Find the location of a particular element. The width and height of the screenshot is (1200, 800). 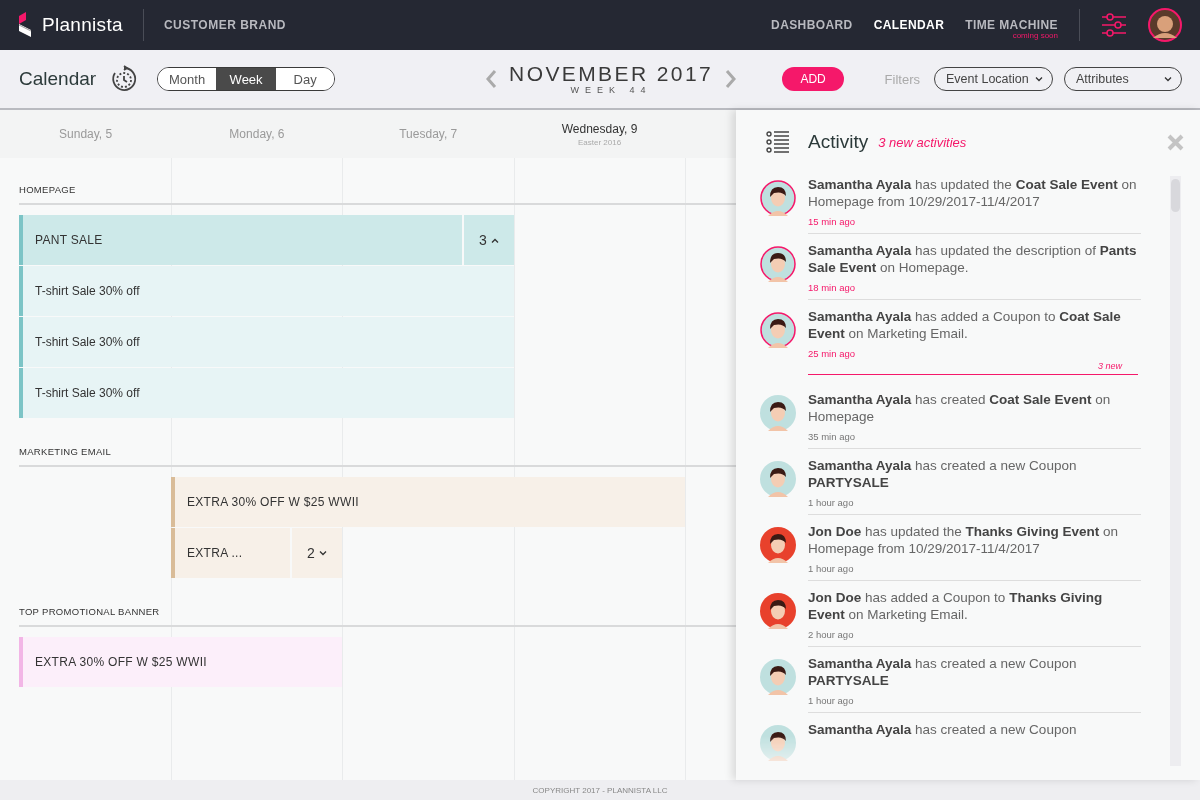

close-button is located at coordinates (1175, 142).